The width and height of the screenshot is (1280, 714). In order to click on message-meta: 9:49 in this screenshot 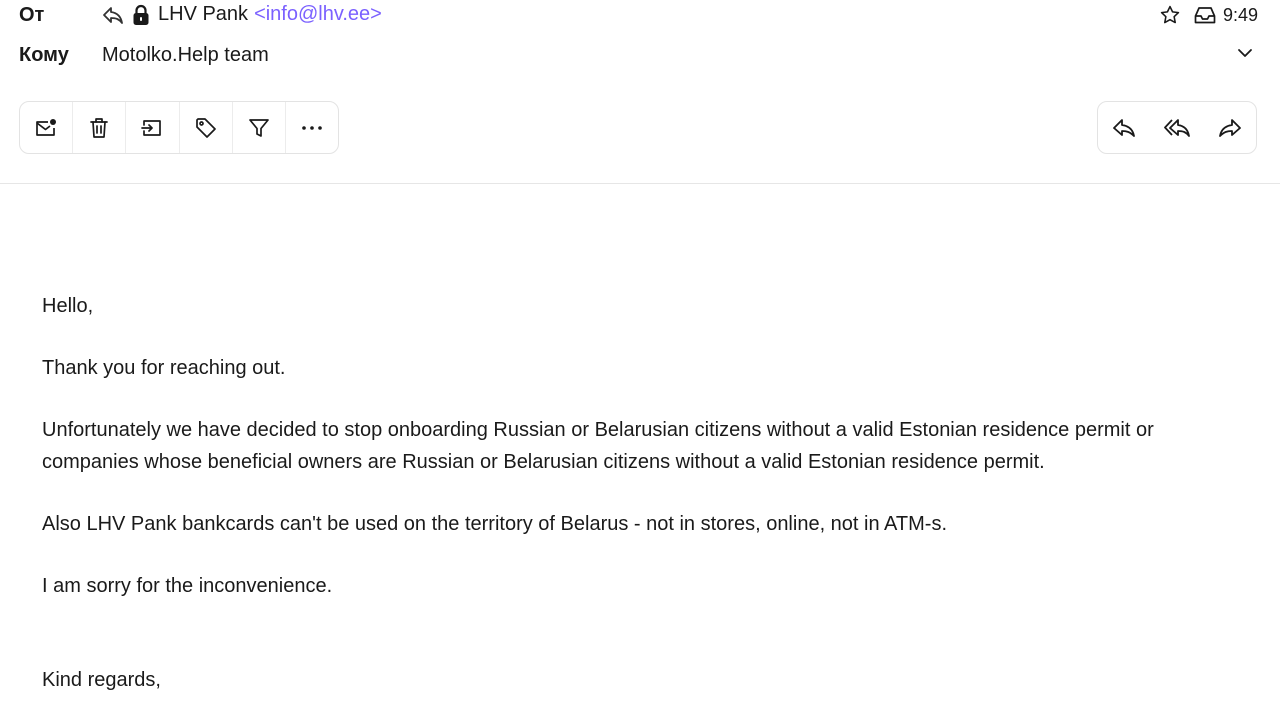, I will do `click(1208, 15)`.